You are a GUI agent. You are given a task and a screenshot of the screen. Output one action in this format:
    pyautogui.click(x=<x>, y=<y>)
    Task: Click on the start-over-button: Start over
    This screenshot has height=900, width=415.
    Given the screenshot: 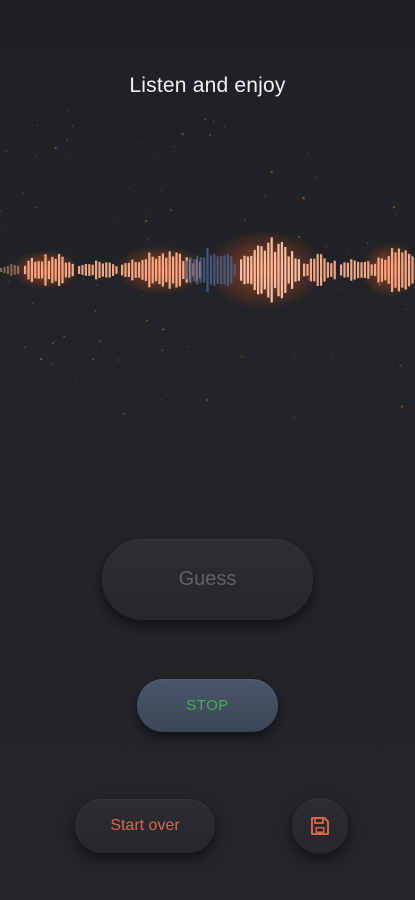 What is the action you would take?
    pyautogui.click(x=145, y=826)
    